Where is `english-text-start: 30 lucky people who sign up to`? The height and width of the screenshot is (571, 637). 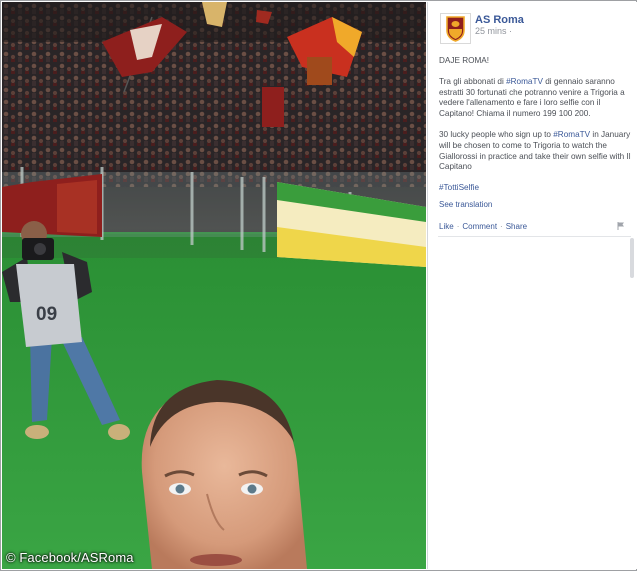
english-text-start: 30 lucky people who sign up to is located at coordinates (496, 134).